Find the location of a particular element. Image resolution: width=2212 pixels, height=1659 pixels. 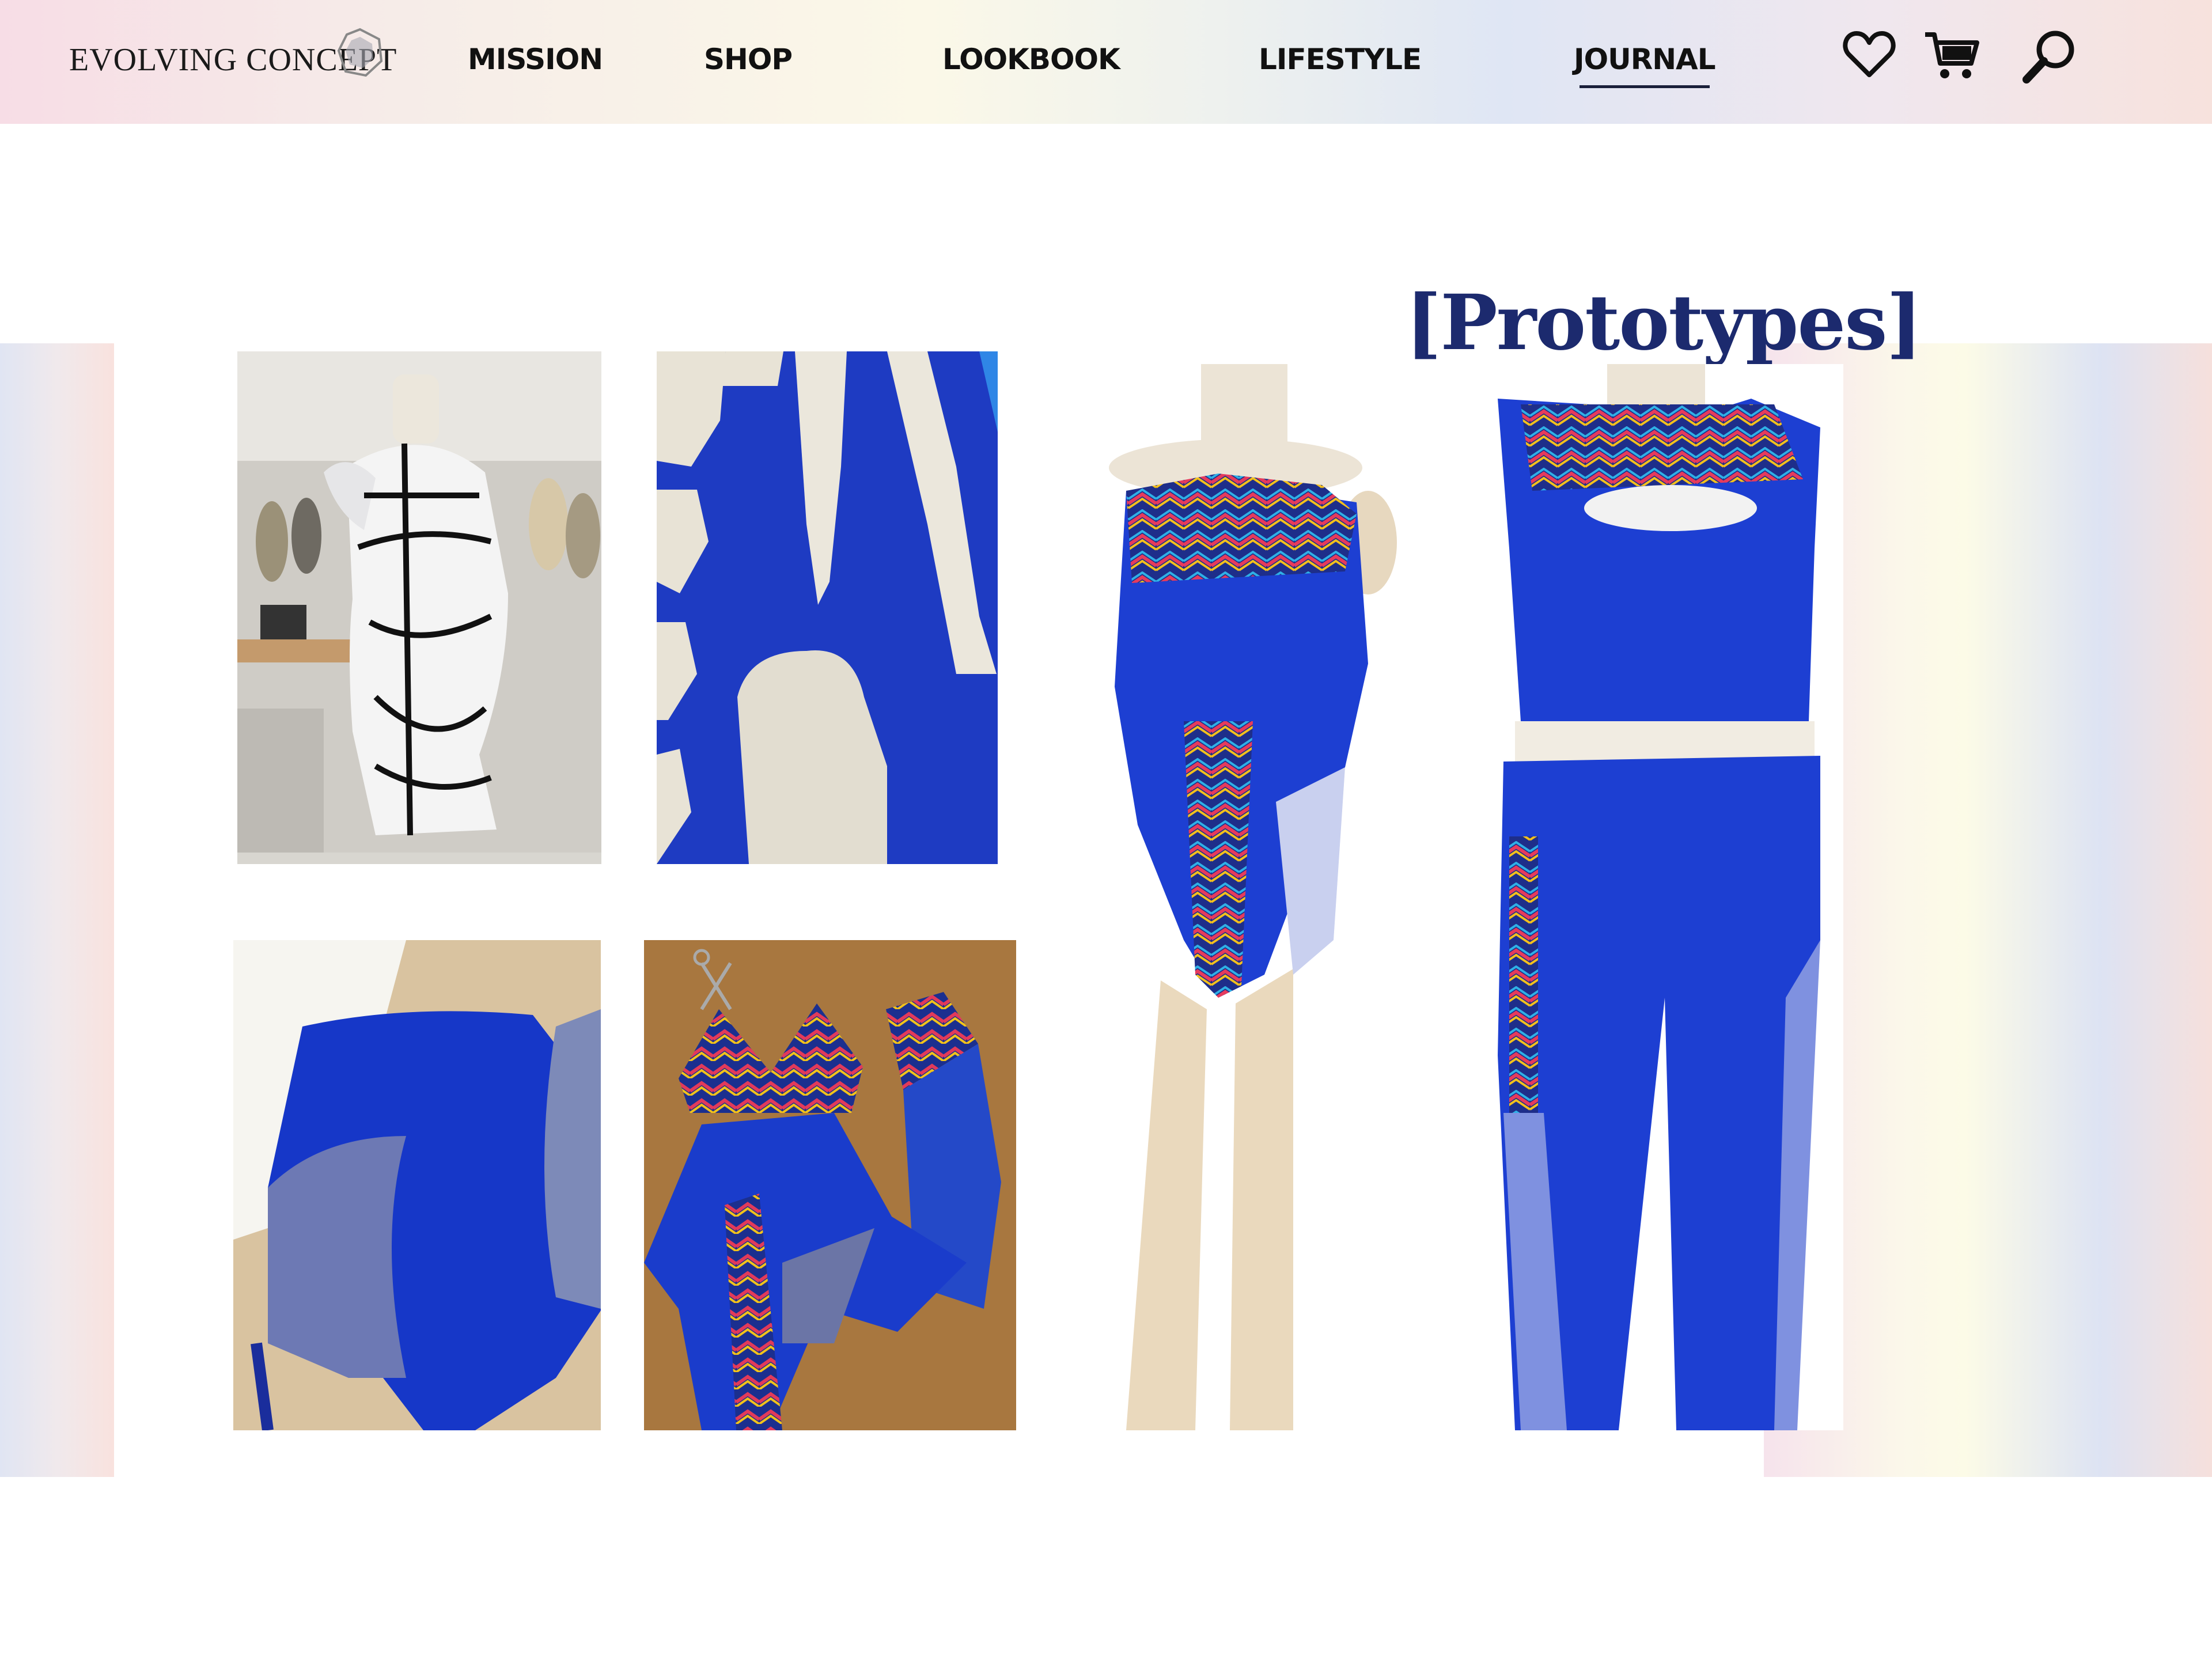

active-nav-underline is located at coordinates (1645, 86).